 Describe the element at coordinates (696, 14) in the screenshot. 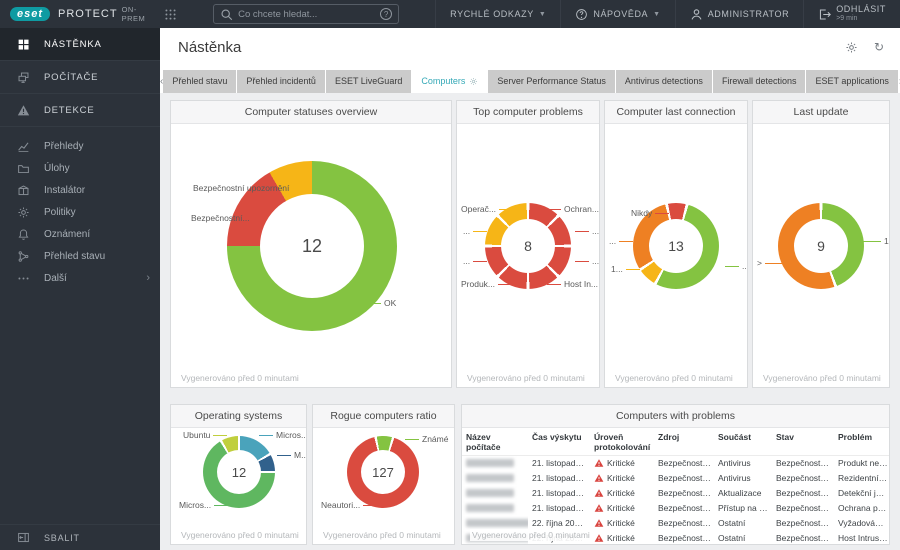

I see `user-icon` at that location.